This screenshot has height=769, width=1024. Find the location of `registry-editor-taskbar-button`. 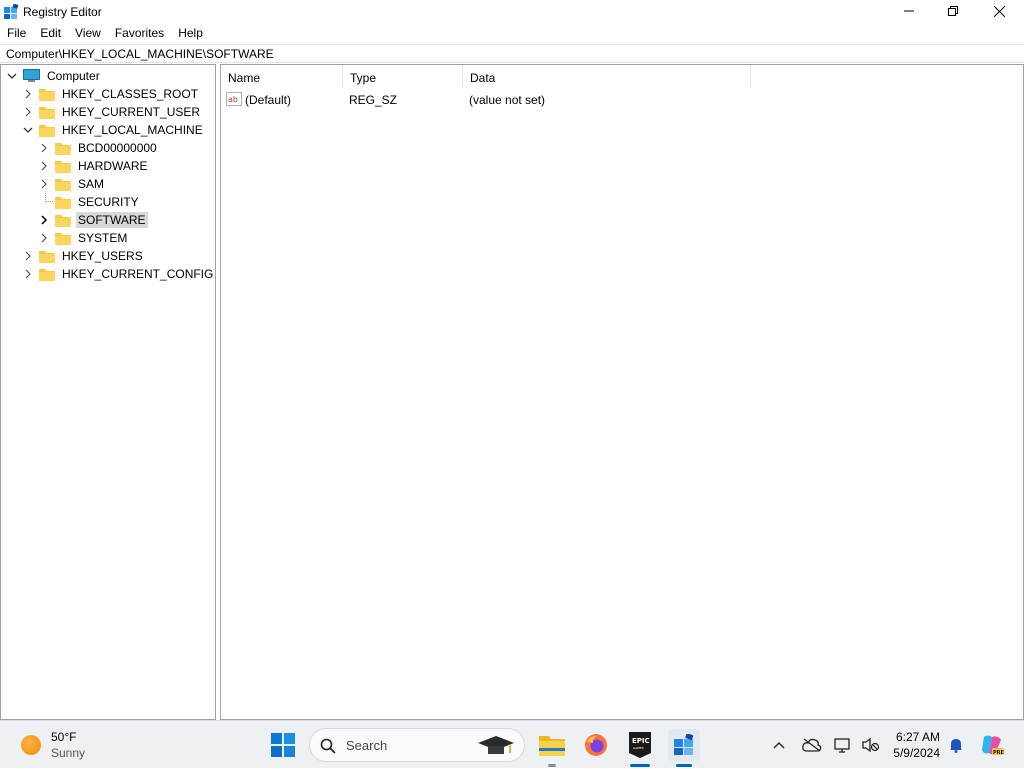

registry-editor-taskbar-button is located at coordinates (684, 745).